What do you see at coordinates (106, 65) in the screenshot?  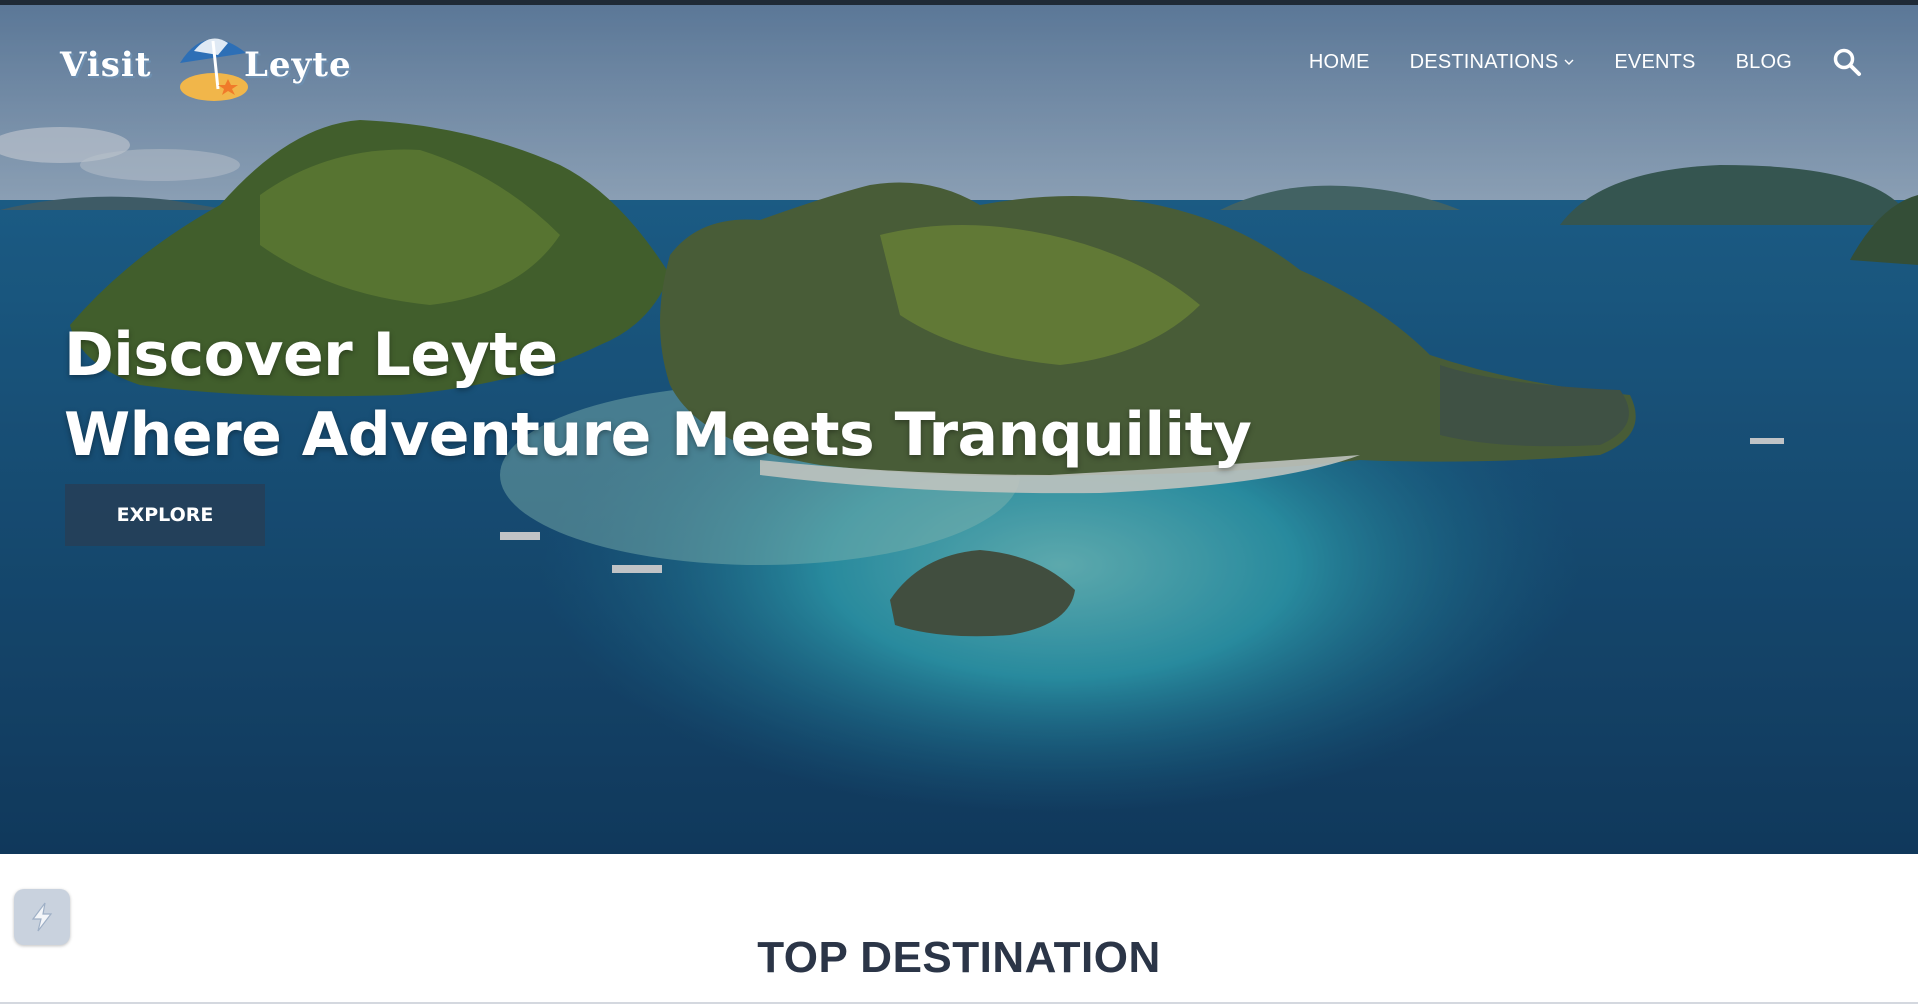 I see `logo-text-visit: Visit` at bounding box center [106, 65].